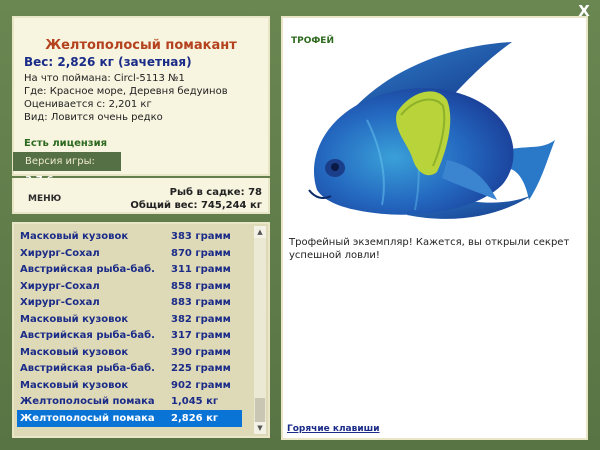  Describe the element at coordinates (129, 286) in the screenshot. I see `catch-list-item: Хирург-Сохал 858 грамм` at that location.